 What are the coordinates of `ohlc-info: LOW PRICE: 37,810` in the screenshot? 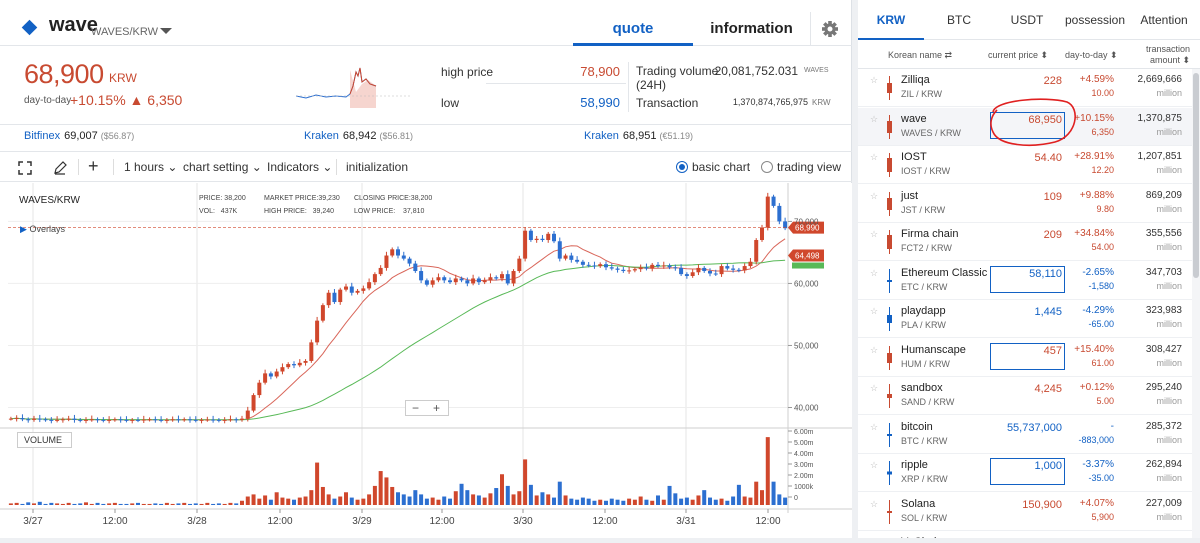 It's located at (389, 211).